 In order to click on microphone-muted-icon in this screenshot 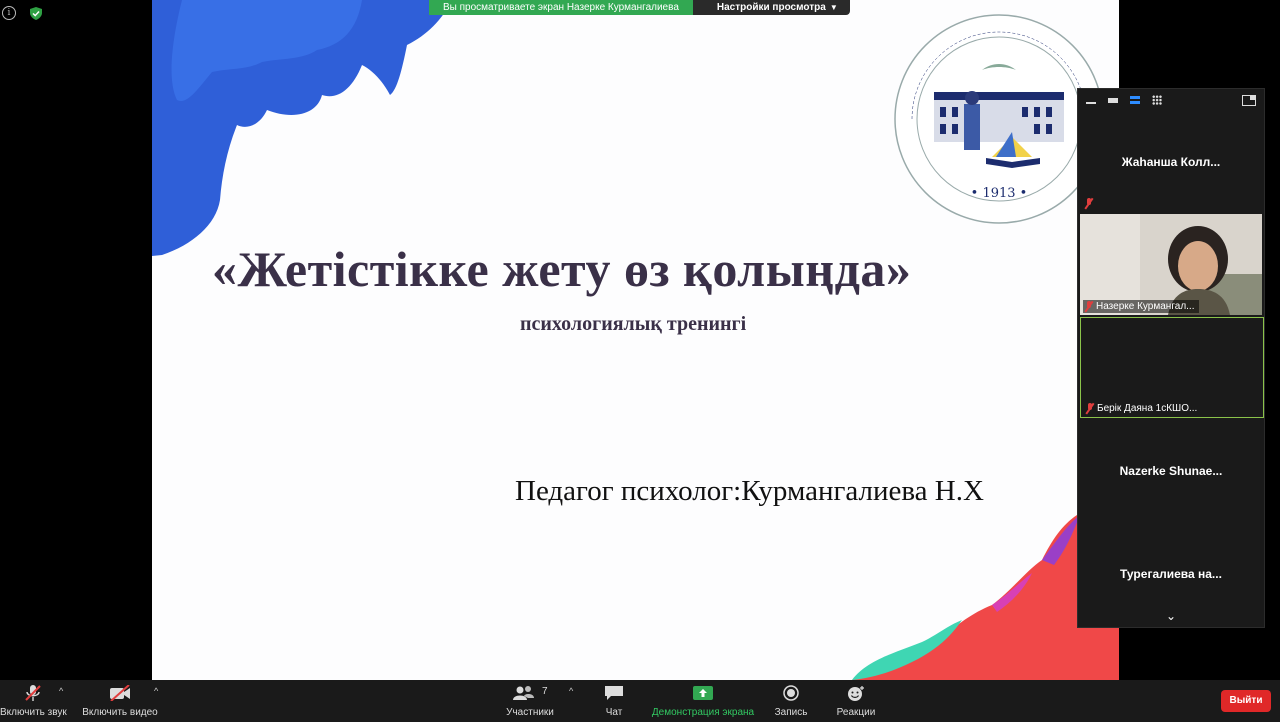, I will do `click(33, 693)`.